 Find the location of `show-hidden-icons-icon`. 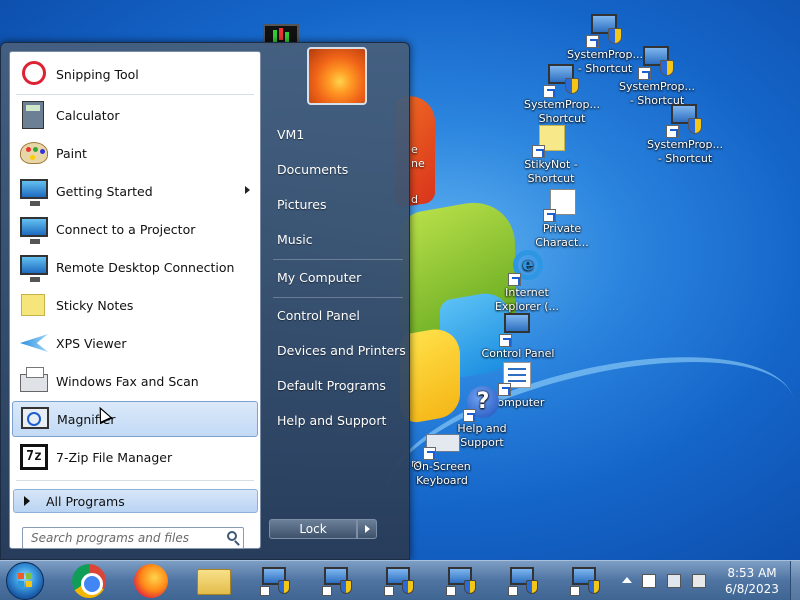

show-hidden-icons-icon is located at coordinates (627, 580).